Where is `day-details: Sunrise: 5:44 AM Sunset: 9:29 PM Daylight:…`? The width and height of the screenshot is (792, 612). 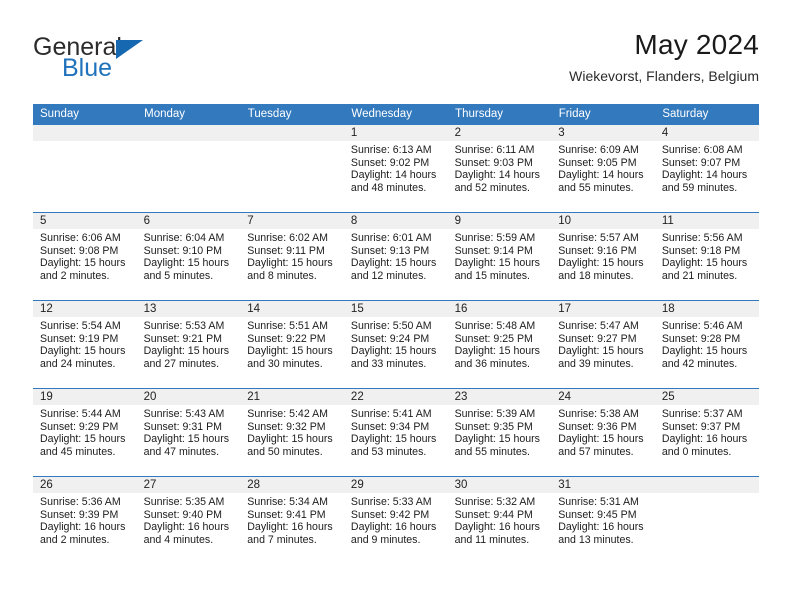 day-details: Sunrise: 5:44 AM Sunset: 9:29 PM Daylight:… is located at coordinates (85, 431).